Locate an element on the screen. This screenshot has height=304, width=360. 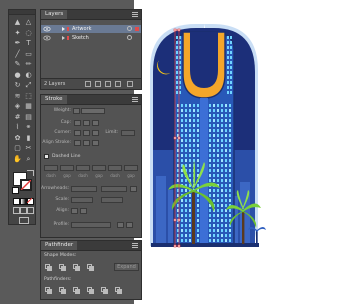
lock-toggle is located at coordinates (55, 38).